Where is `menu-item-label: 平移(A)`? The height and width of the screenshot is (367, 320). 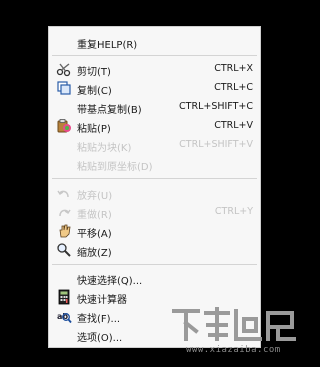
menu-item-label: 平移(A) is located at coordinates (94, 234).